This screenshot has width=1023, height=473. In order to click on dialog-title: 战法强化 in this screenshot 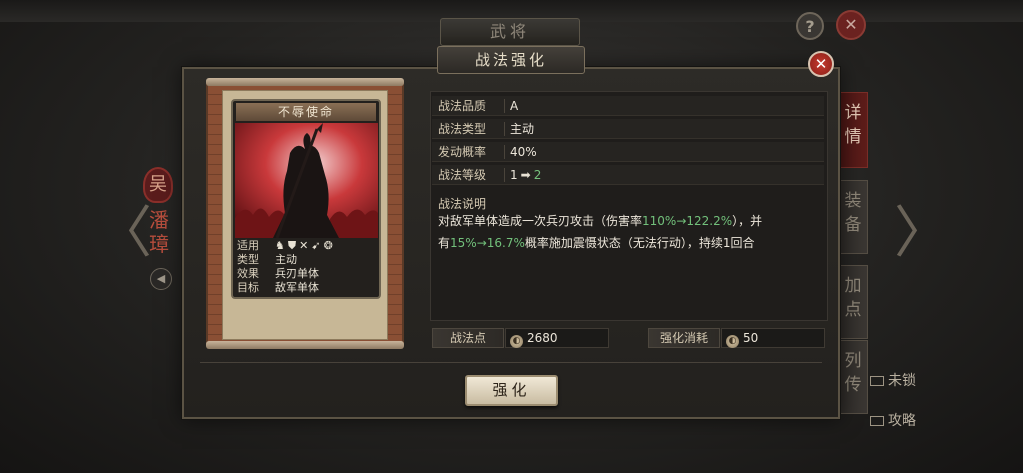, I will do `click(511, 60)`.